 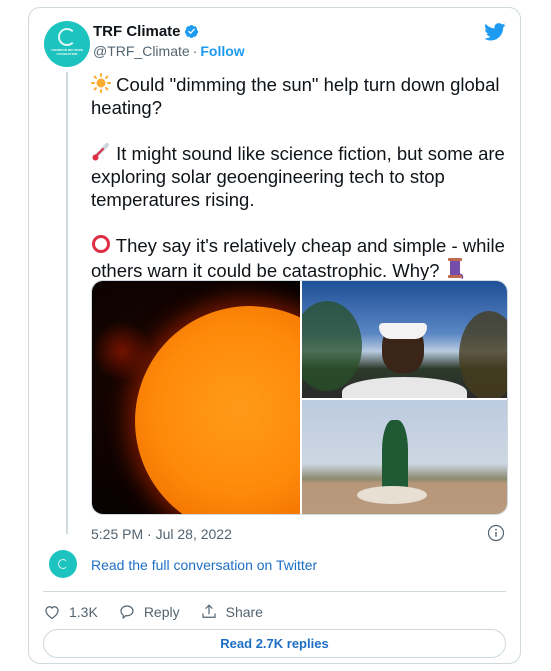 What do you see at coordinates (455, 268) in the screenshot?
I see `thread-spool-emoji-icon` at bounding box center [455, 268].